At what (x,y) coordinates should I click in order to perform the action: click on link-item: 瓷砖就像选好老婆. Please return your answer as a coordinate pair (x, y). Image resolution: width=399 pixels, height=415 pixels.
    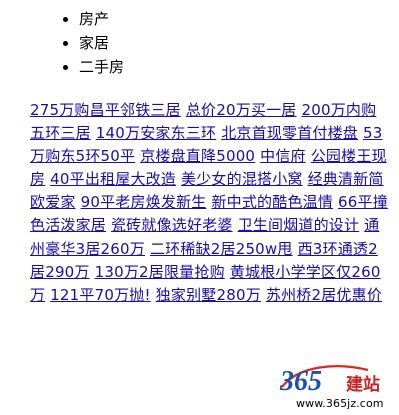
    Looking at the image, I should click on (172, 225).